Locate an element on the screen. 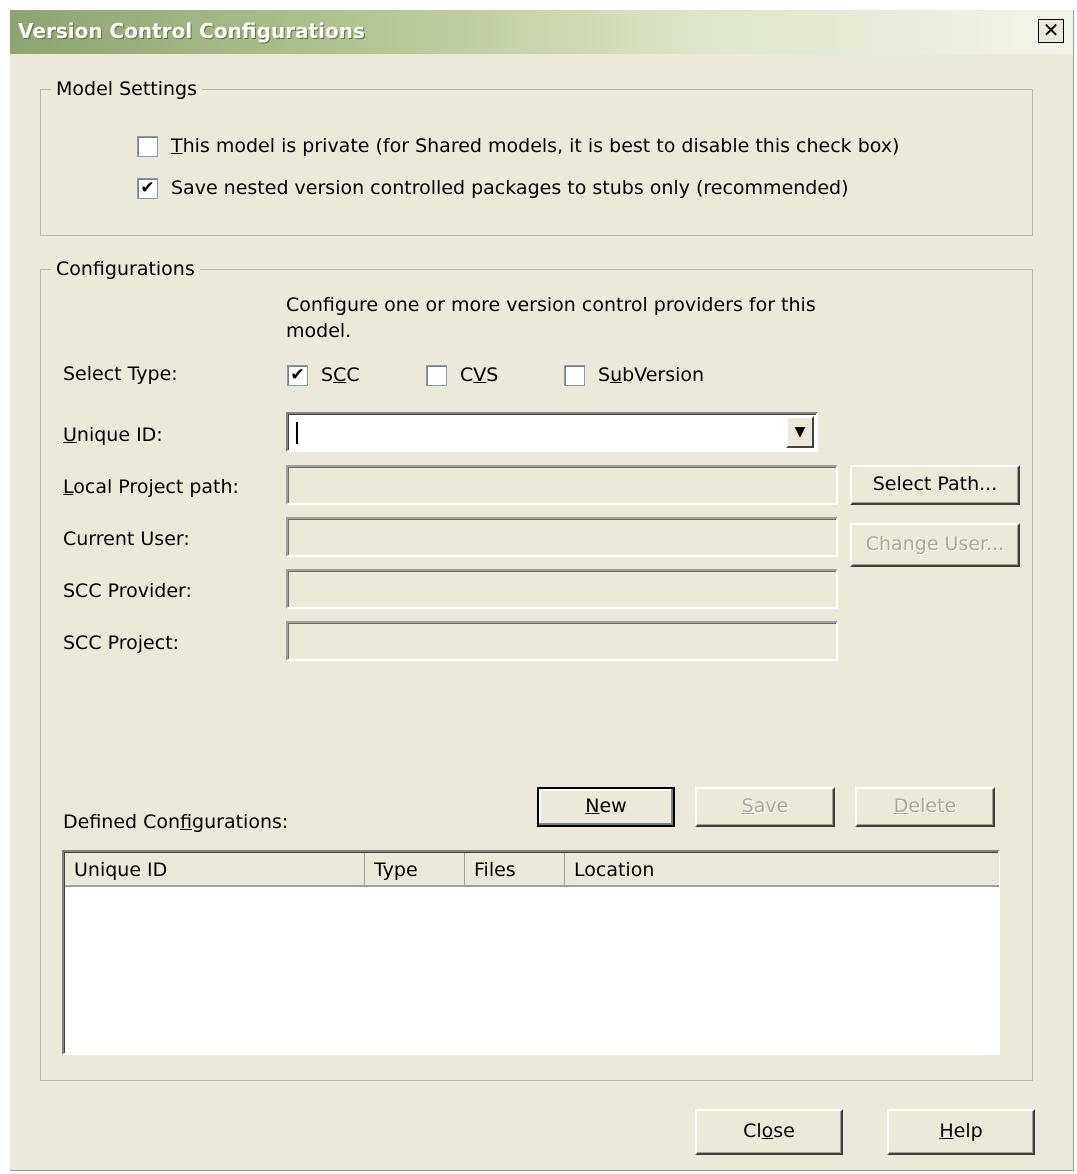  unique-id-label: Unique ID: is located at coordinates (113, 435).